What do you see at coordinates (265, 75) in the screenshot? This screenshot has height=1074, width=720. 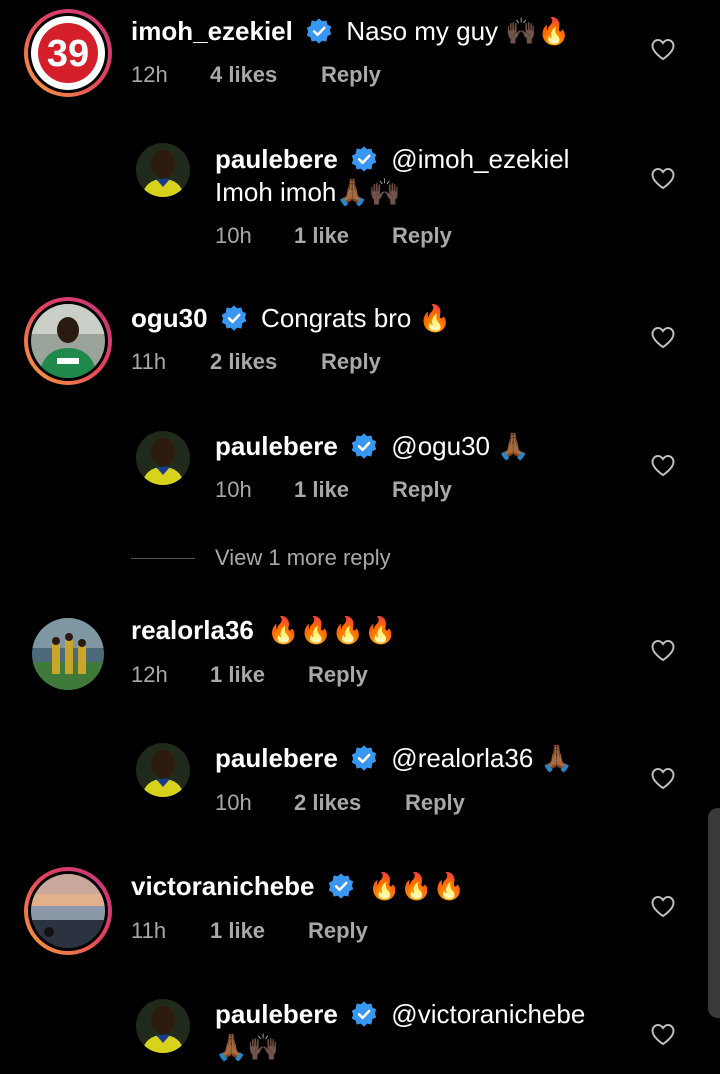 I see `likes-count: 4 likes` at bounding box center [265, 75].